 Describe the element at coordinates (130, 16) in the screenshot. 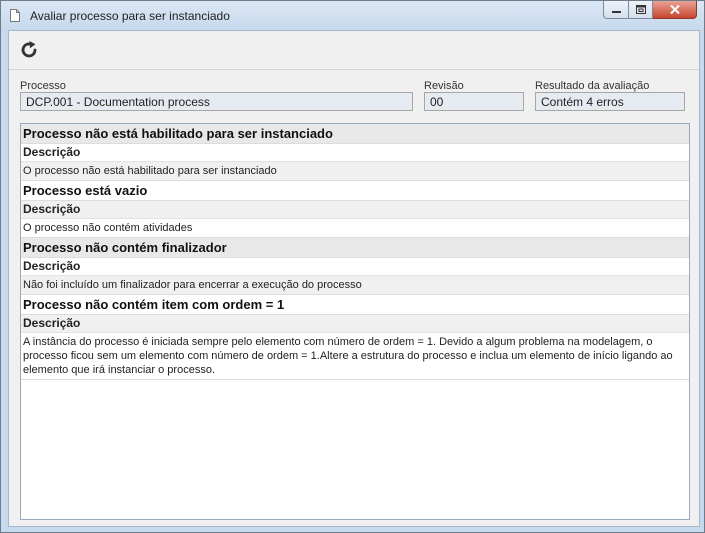

I see `window-title: Avaliar processo para ser instanciado` at that location.